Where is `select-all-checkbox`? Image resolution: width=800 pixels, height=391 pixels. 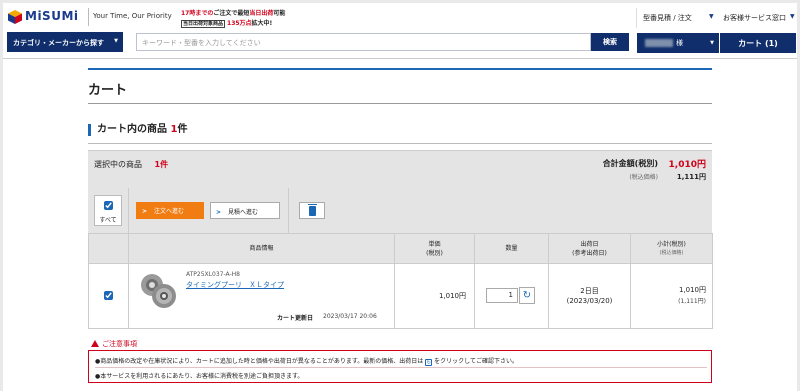
select-all-checkbox is located at coordinates (108, 205).